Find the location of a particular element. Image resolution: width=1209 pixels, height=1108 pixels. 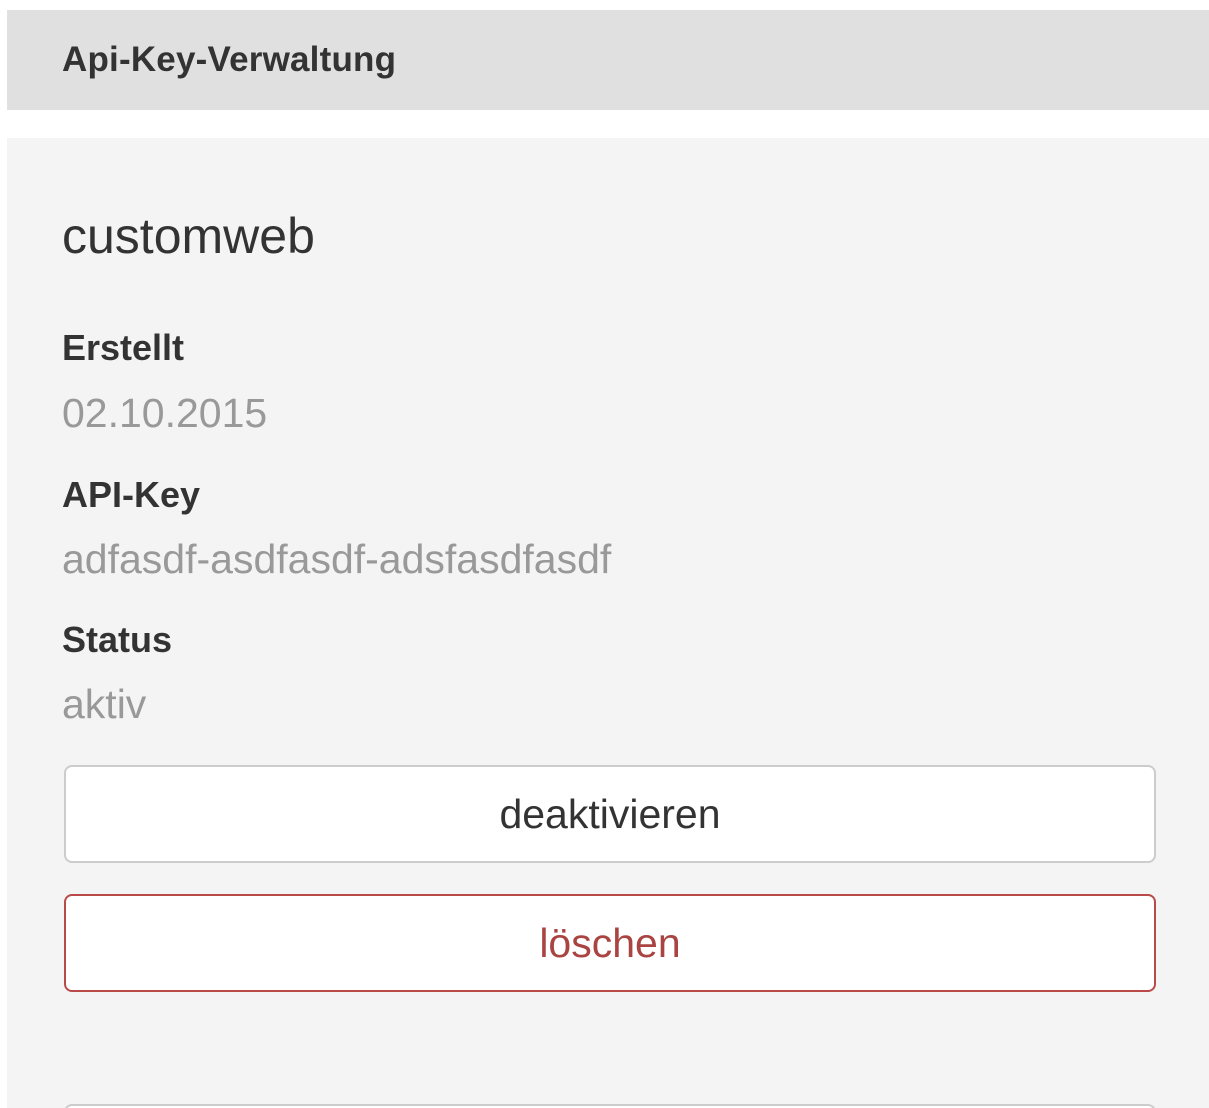

next-item-edge is located at coordinates (610, 1106).